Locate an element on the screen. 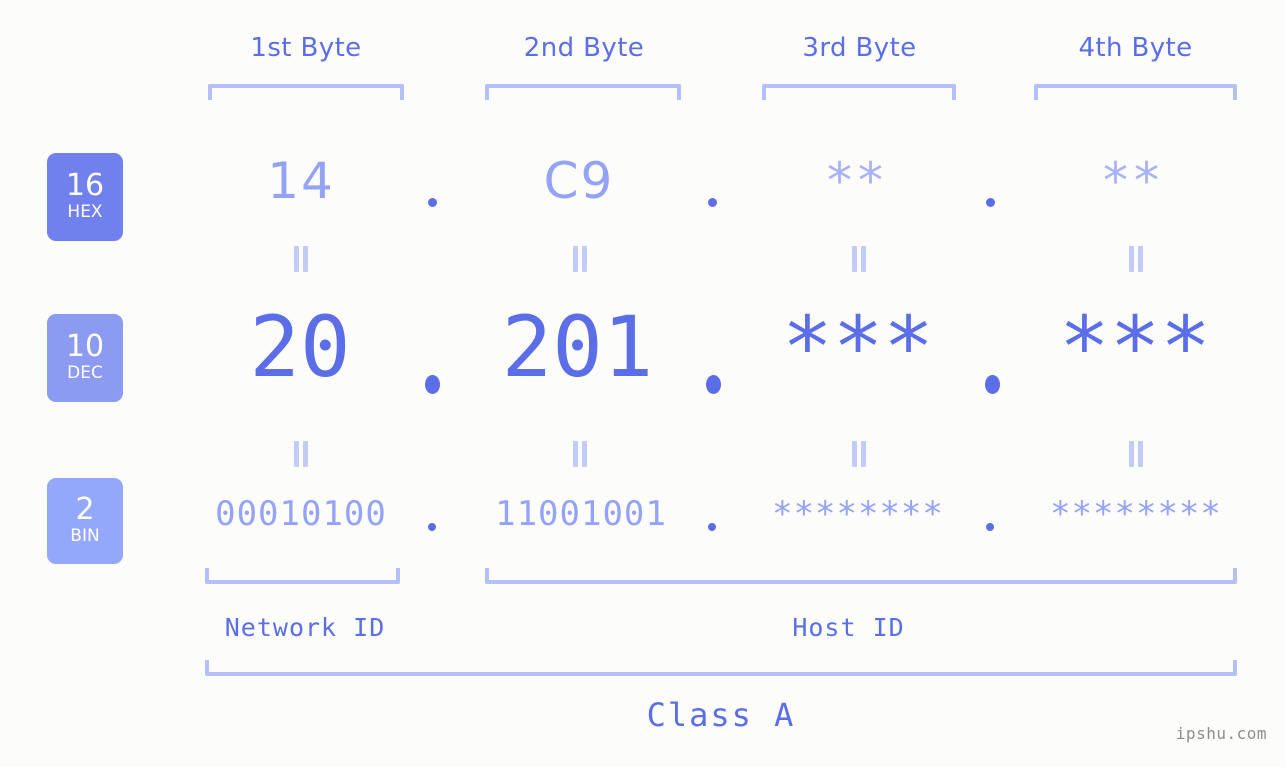  class-label: Class A is located at coordinates (721, 715).